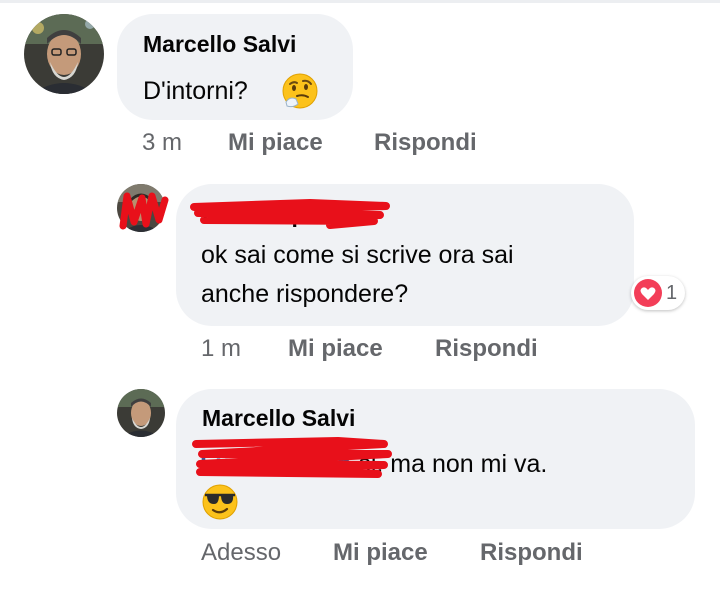 The width and height of the screenshot is (720, 593). I want to click on comment-text: Luca Capitto si, ma non mi va., so click(373, 464).